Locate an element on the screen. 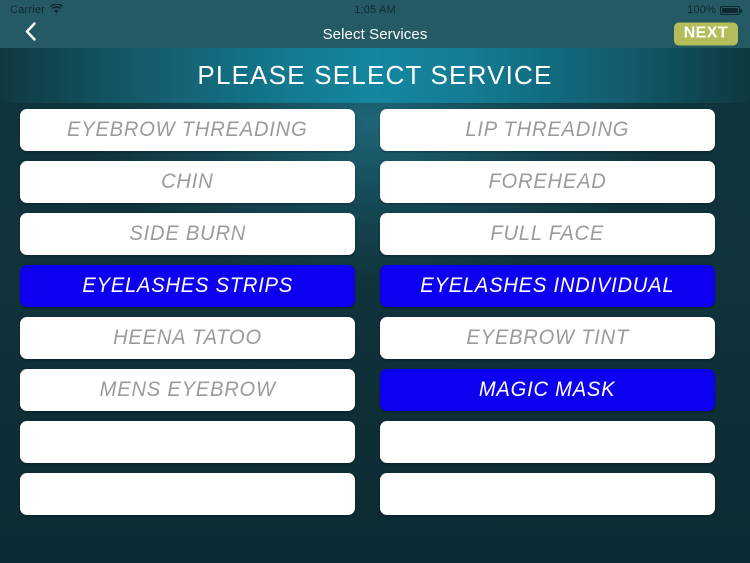  service-button-label: MENS EYEBROW is located at coordinates (187, 389).